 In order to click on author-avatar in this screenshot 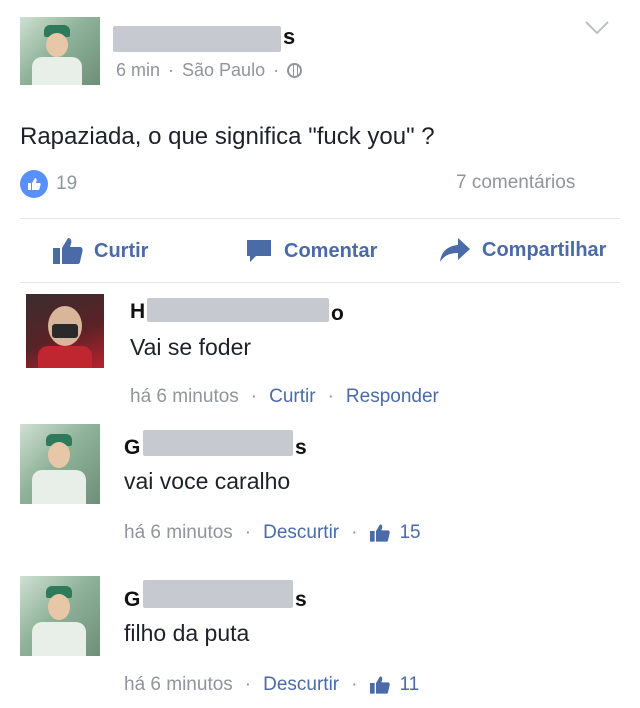, I will do `click(60, 51)`.